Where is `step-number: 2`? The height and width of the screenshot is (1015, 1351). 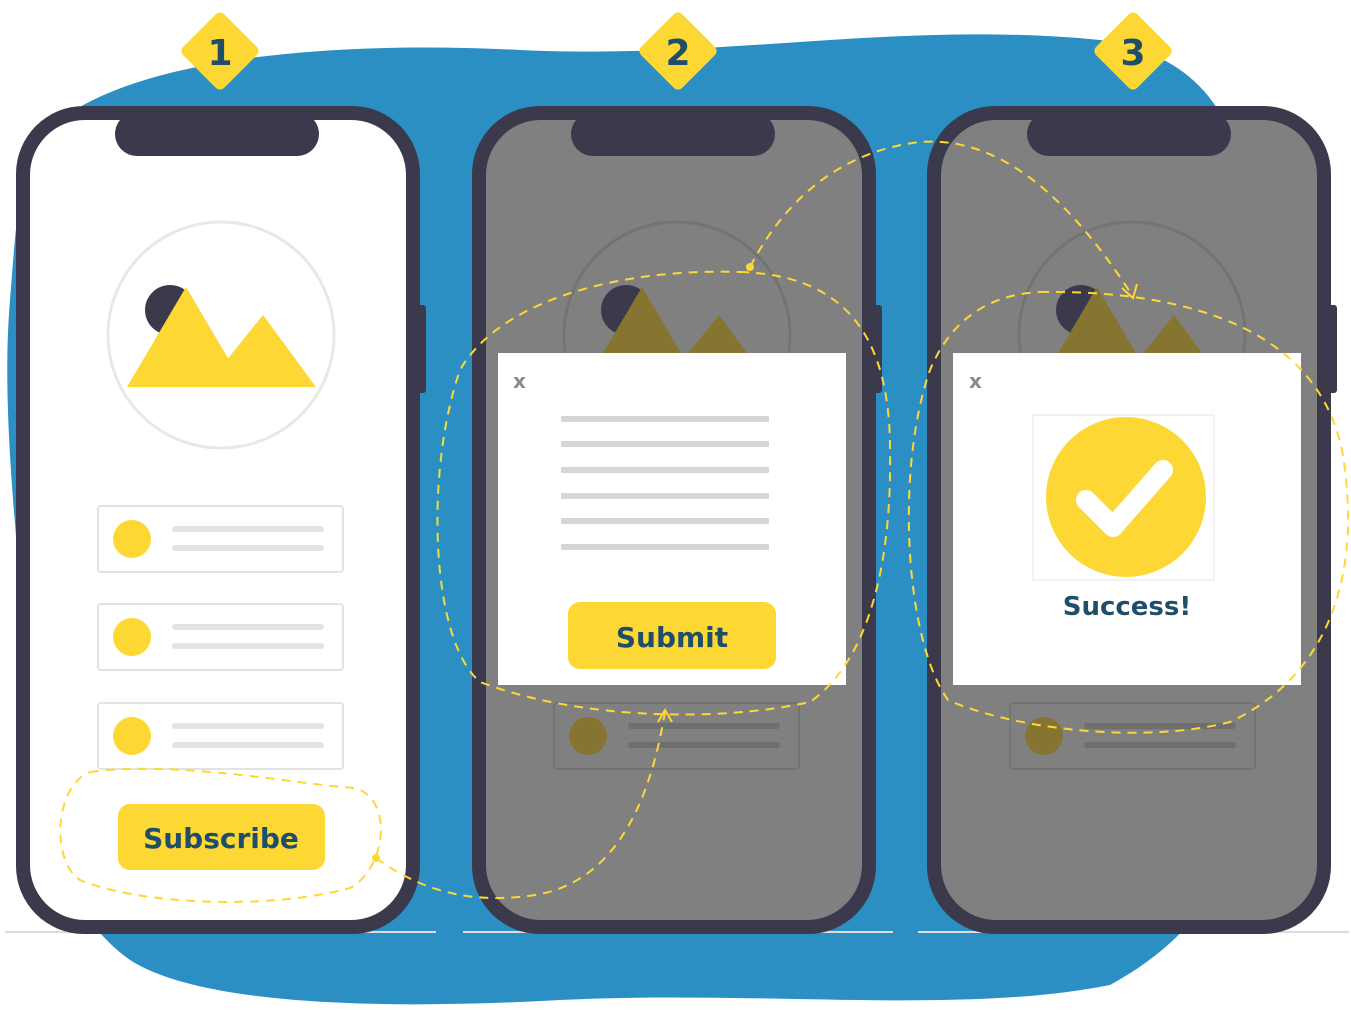 step-number: 2 is located at coordinates (677, 53).